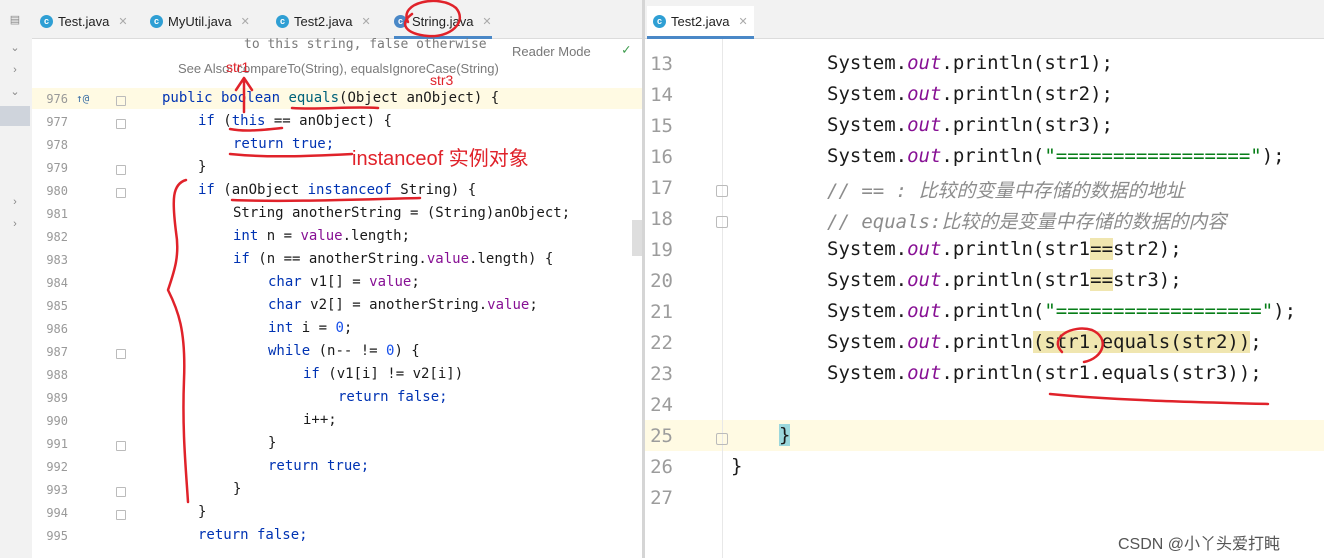 The image size is (1324, 558). I want to click on tab-label: String.java, so click(443, 21).